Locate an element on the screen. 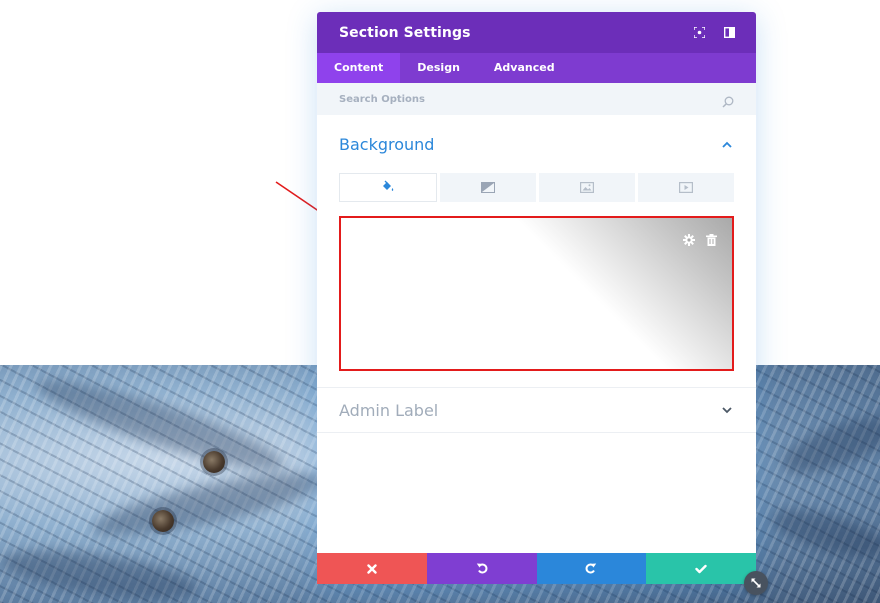 The height and width of the screenshot is (603, 880). background-preview is located at coordinates (536, 293).